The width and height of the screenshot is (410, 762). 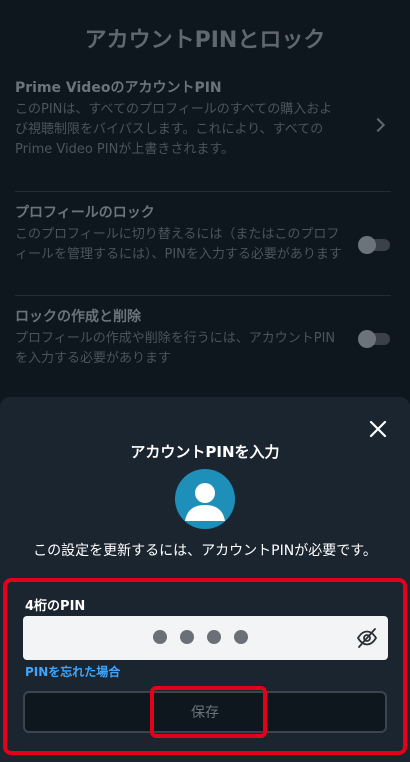 I want to click on pin-input, so click(x=205, y=638).